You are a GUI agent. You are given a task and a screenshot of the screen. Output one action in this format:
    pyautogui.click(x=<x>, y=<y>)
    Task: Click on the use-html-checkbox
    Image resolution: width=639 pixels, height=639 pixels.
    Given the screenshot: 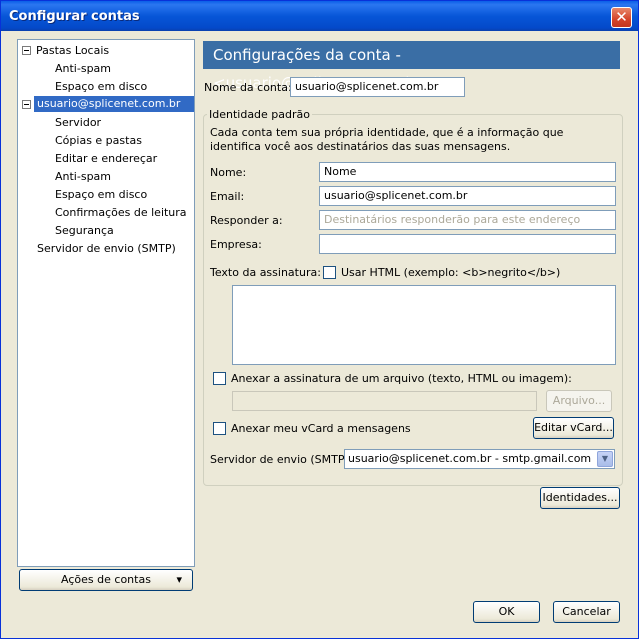 What is the action you would take?
    pyautogui.click(x=329, y=272)
    